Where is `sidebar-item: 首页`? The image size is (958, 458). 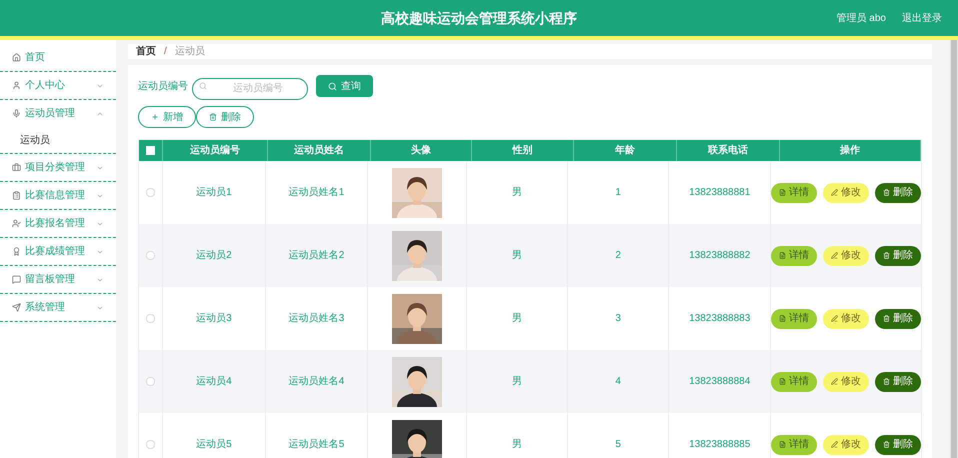
sidebar-item: 首页 is located at coordinates (58, 57).